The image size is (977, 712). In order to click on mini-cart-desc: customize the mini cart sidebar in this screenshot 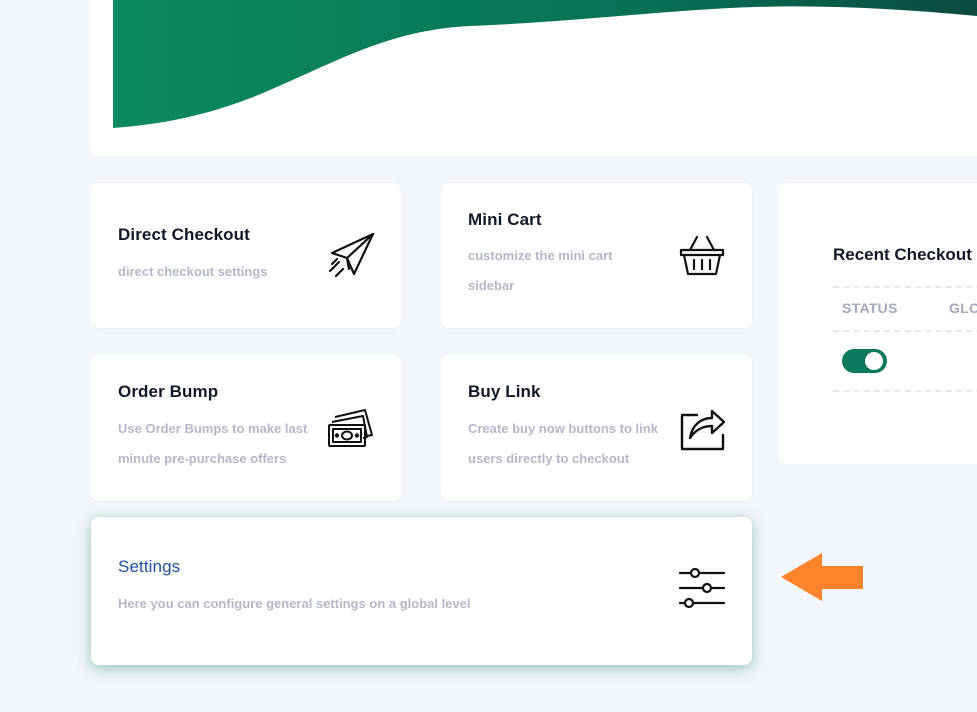, I will do `click(540, 270)`.